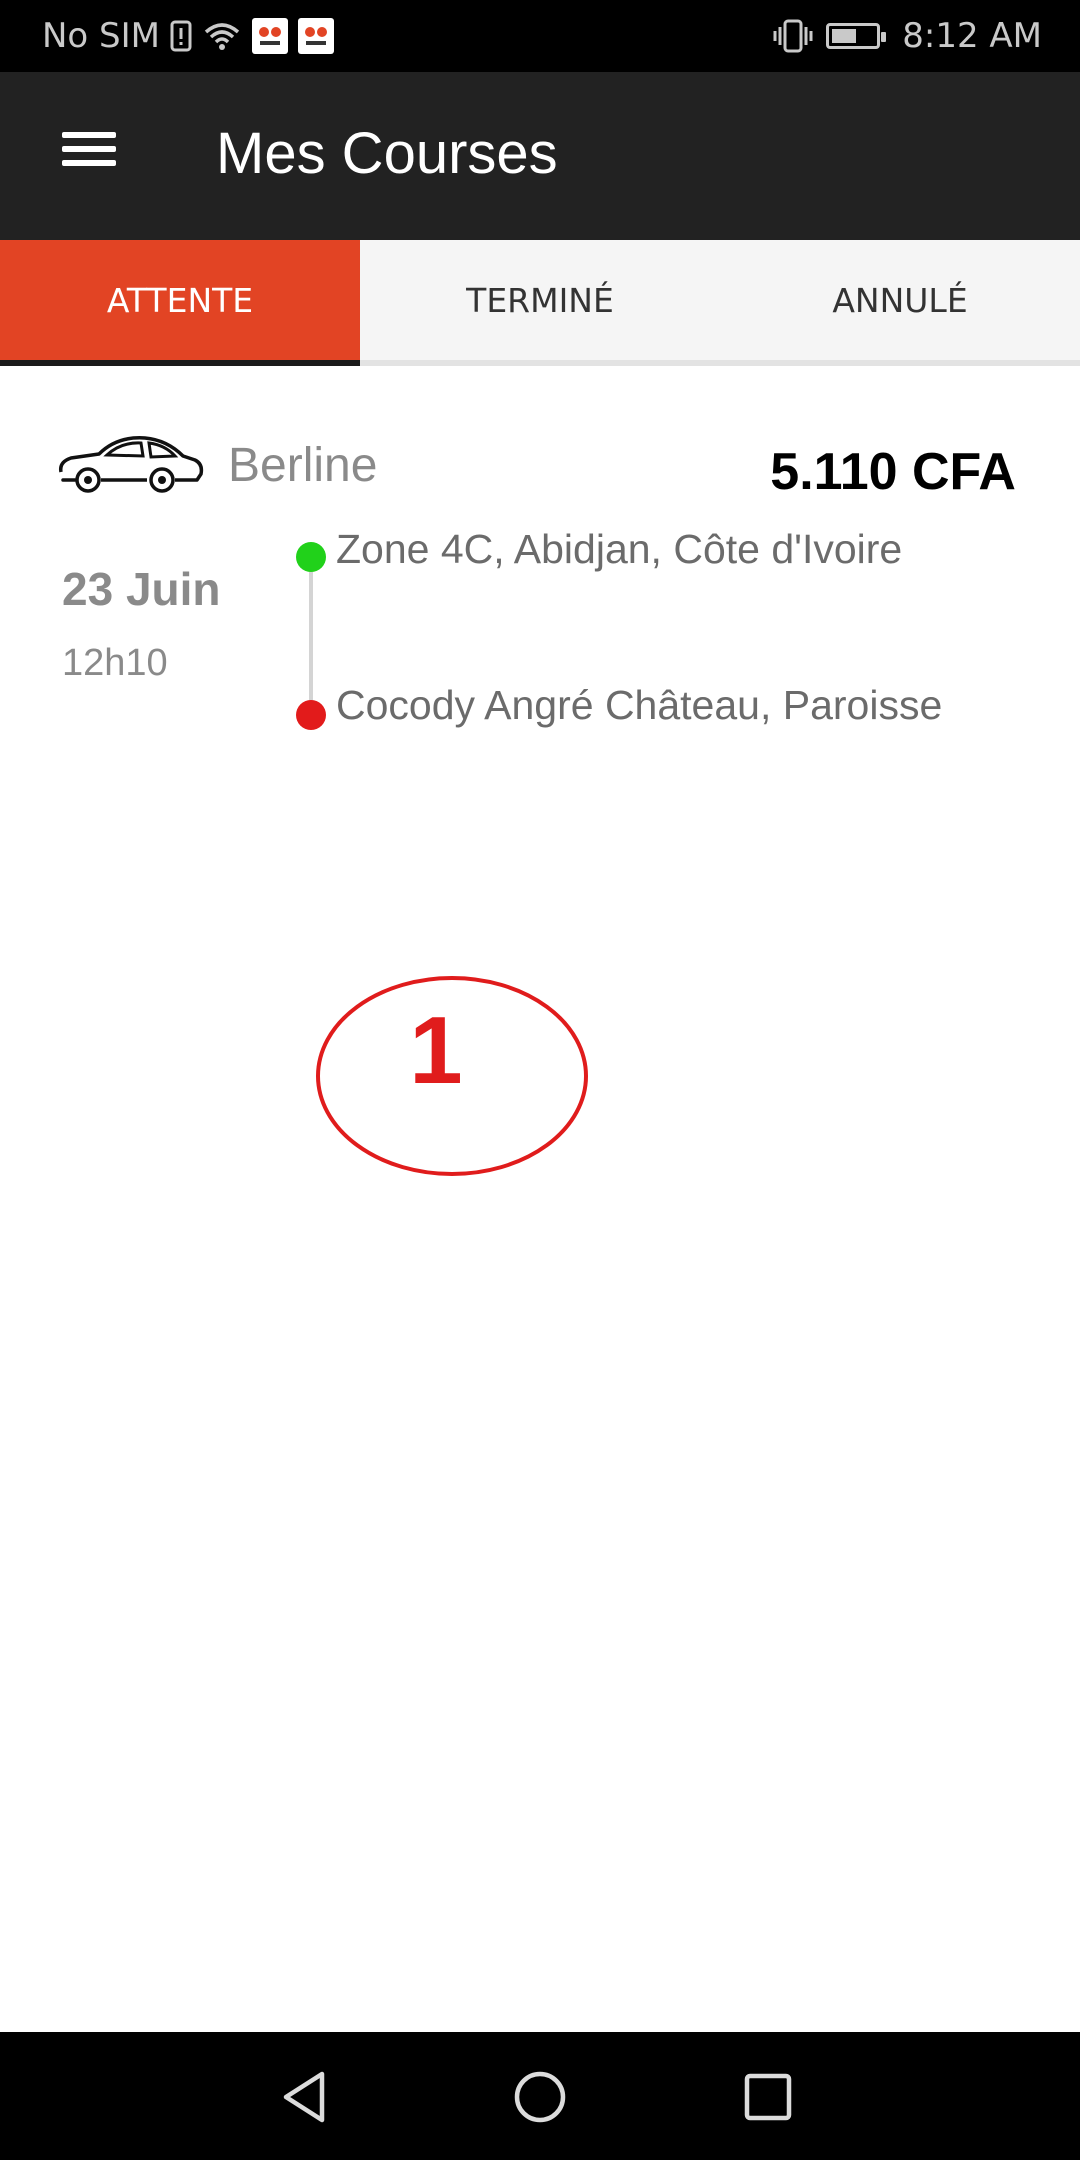  What do you see at coordinates (436, 1050) in the screenshot?
I see `annotation-number: 1` at bounding box center [436, 1050].